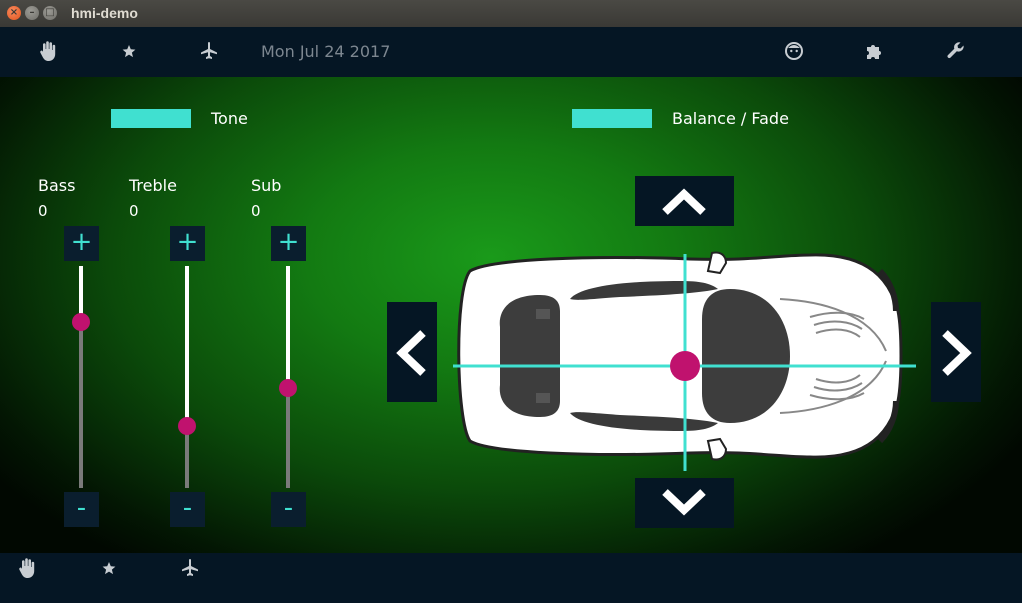  Describe the element at coordinates (151, 118) in the screenshot. I see `tone-swatch` at that location.